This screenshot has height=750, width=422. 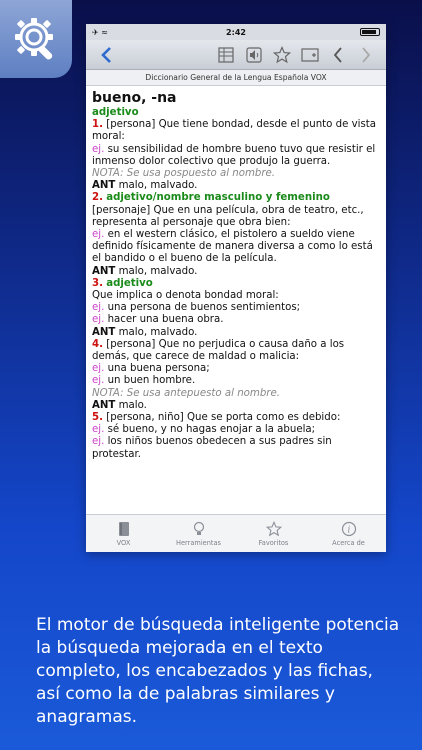 I want to click on back-button, so click(x=106, y=55).